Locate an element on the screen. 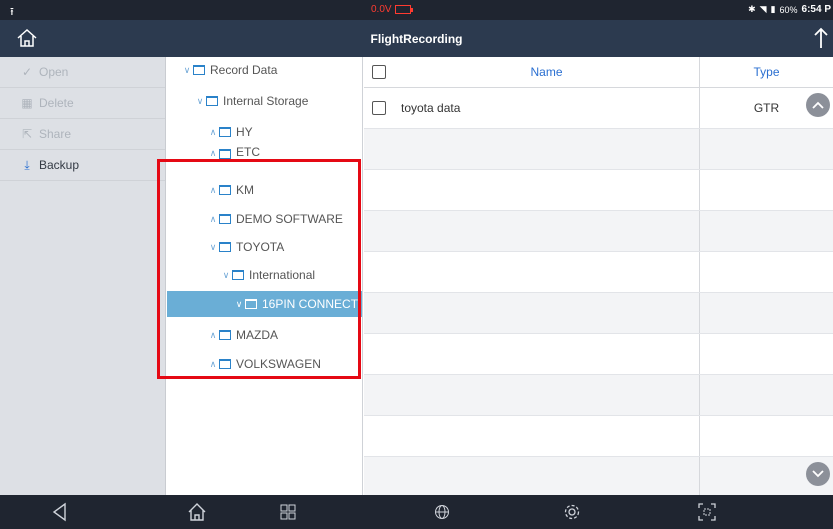 This screenshot has height=529, width=833. table-row: toyota data GTR is located at coordinates (598, 108).